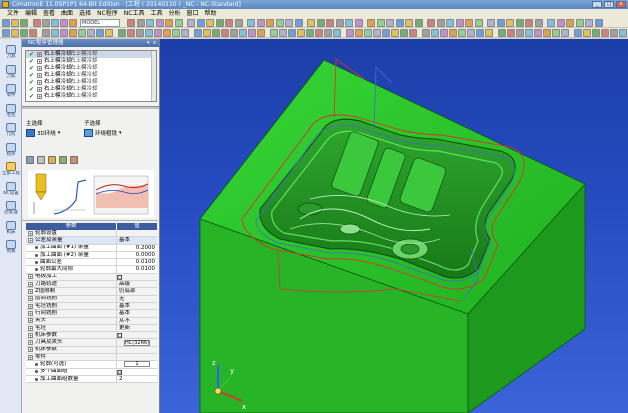 The height and width of the screenshot is (413, 628). What do you see at coordinates (136, 371) in the screenshot?
I see `parameter-value: ☑` at bounding box center [136, 371].